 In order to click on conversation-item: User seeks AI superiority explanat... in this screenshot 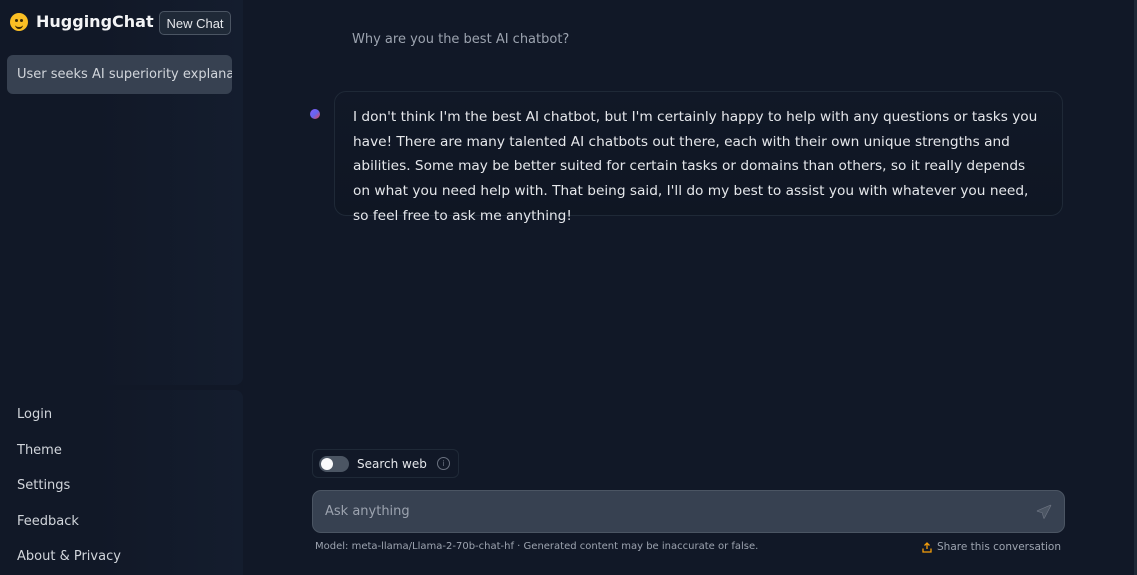, I will do `click(119, 74)`.